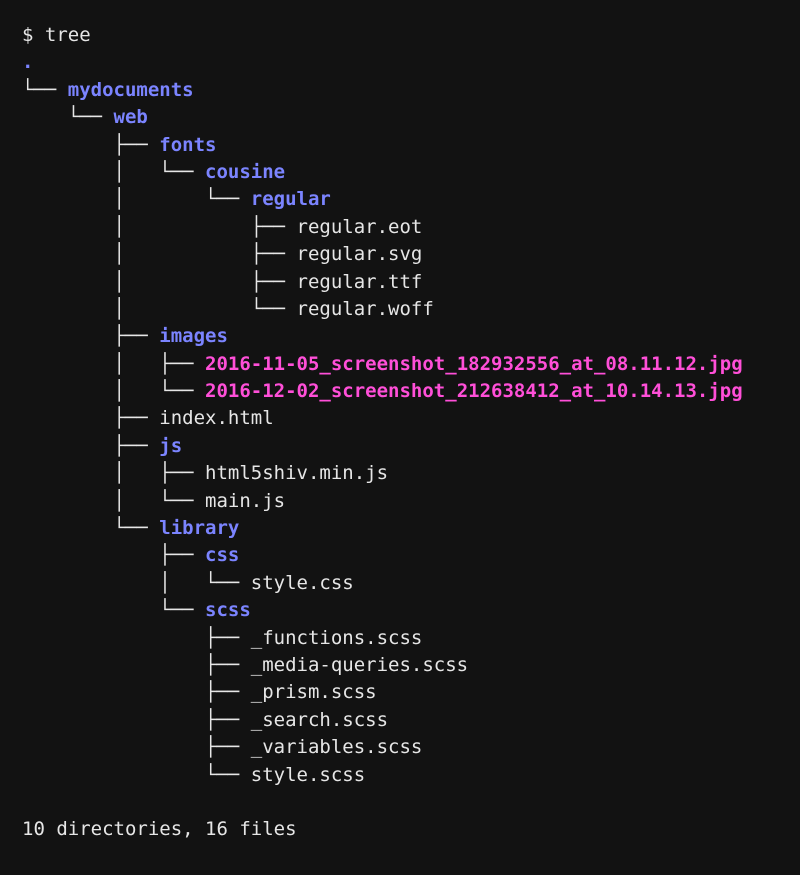  I want to click on tree-line: ├── fonts, so click(411, 145).